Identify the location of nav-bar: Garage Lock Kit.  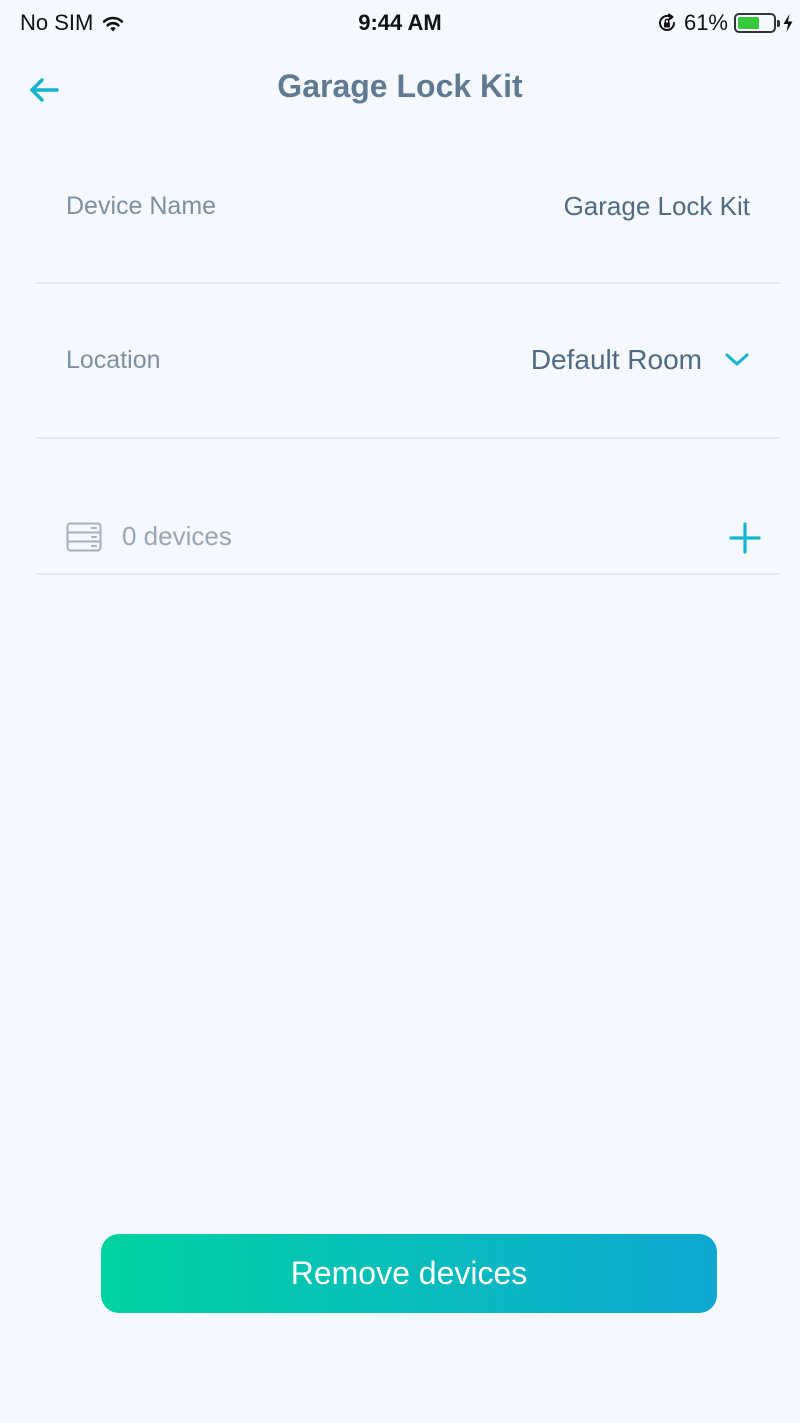
(400, 90).